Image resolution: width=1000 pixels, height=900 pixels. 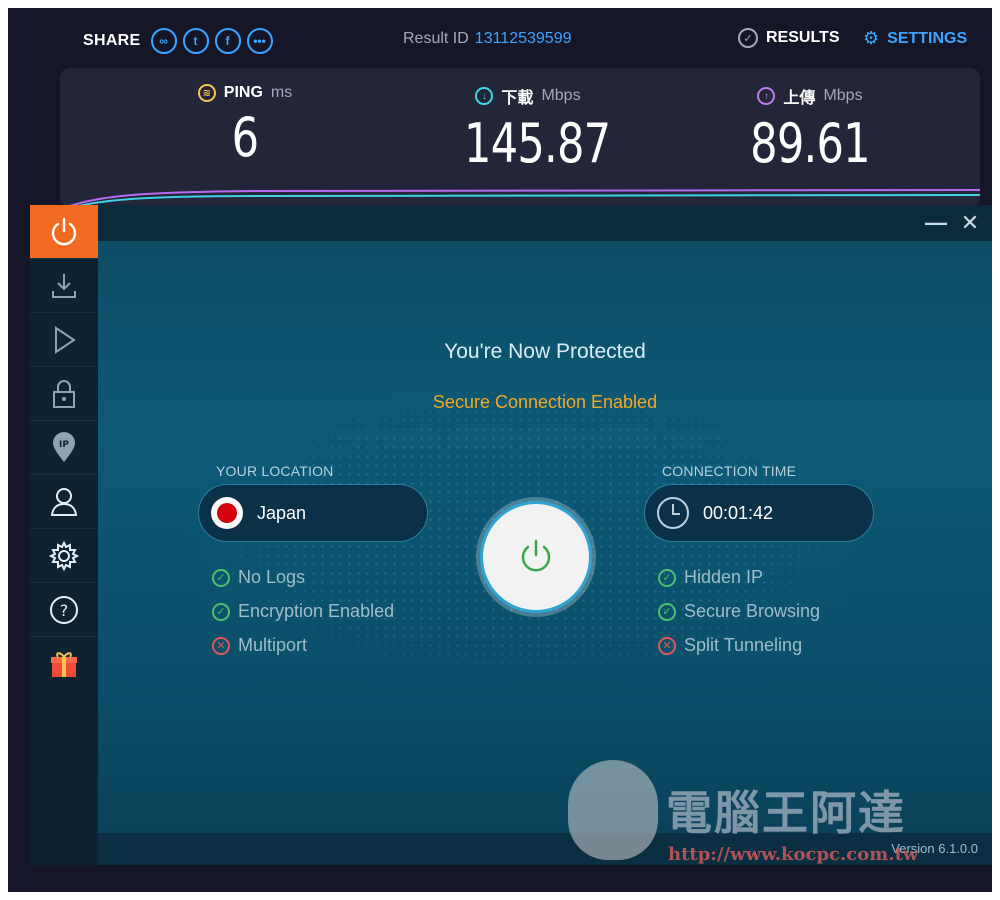 I want to click on left-feature-list: ✓ No Logs ✓ Encryption Enabled ✕ Multiport, so click(x=303, y=611).